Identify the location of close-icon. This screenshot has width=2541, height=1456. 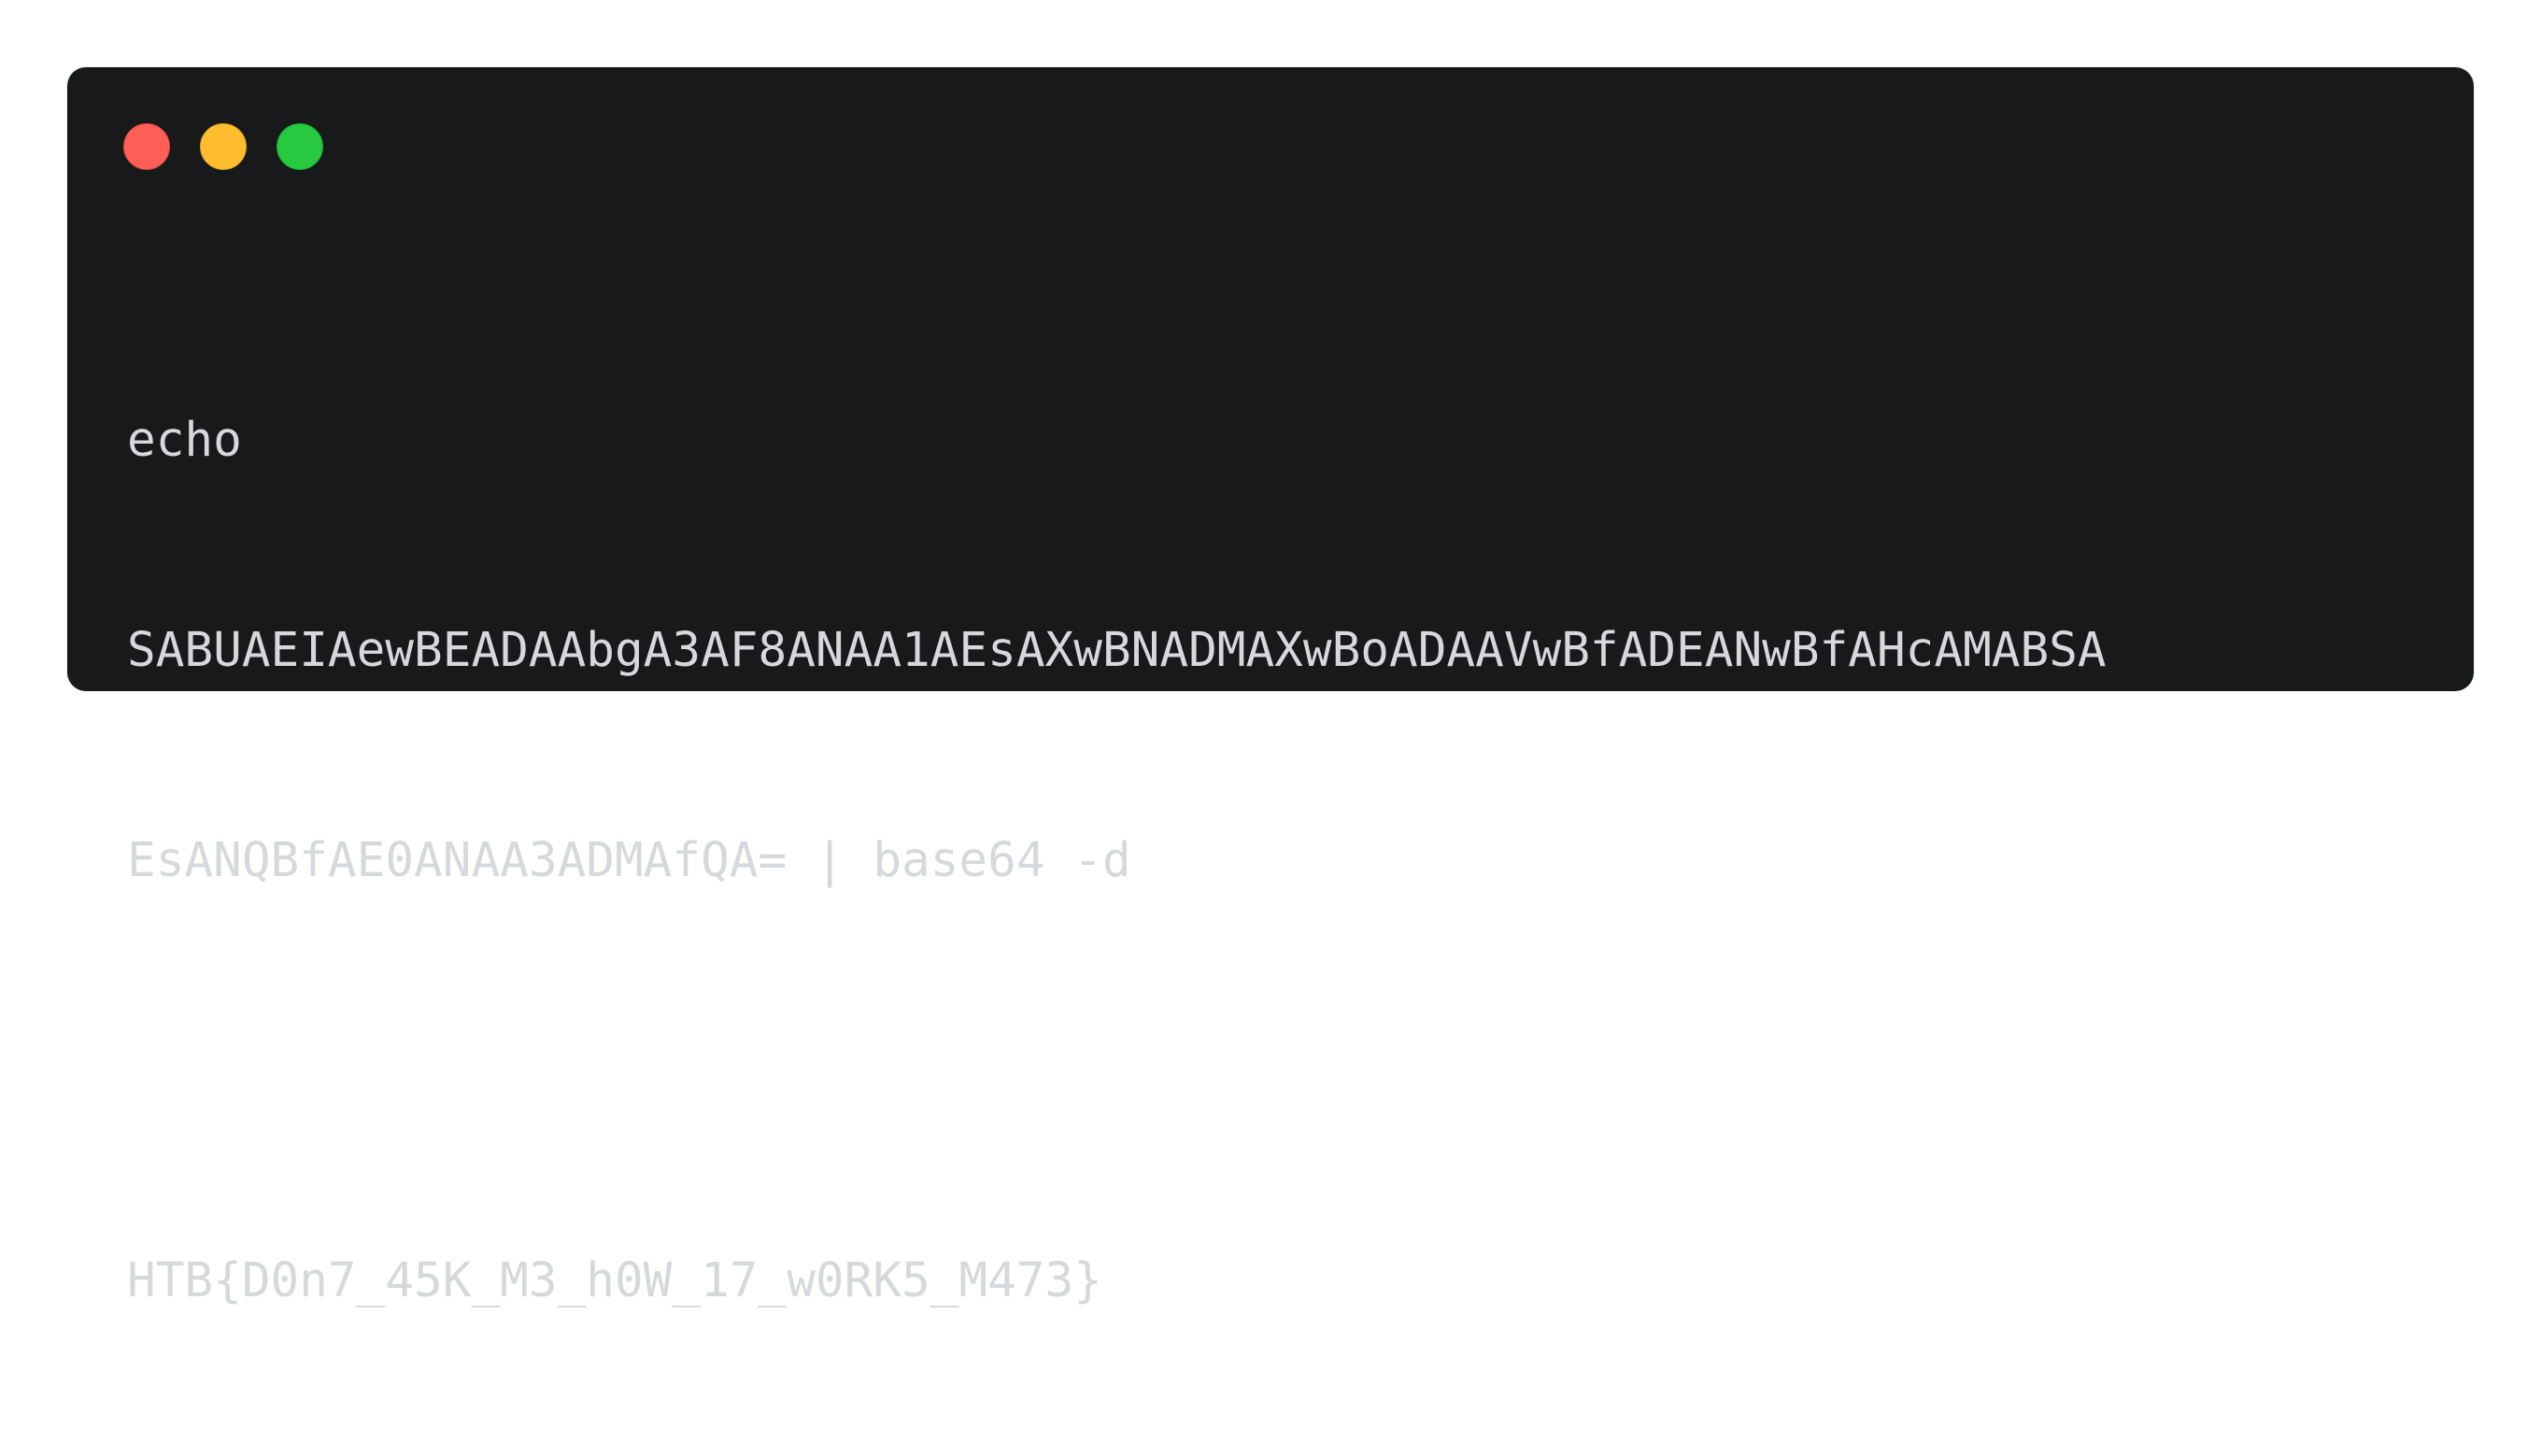
(146, 146).